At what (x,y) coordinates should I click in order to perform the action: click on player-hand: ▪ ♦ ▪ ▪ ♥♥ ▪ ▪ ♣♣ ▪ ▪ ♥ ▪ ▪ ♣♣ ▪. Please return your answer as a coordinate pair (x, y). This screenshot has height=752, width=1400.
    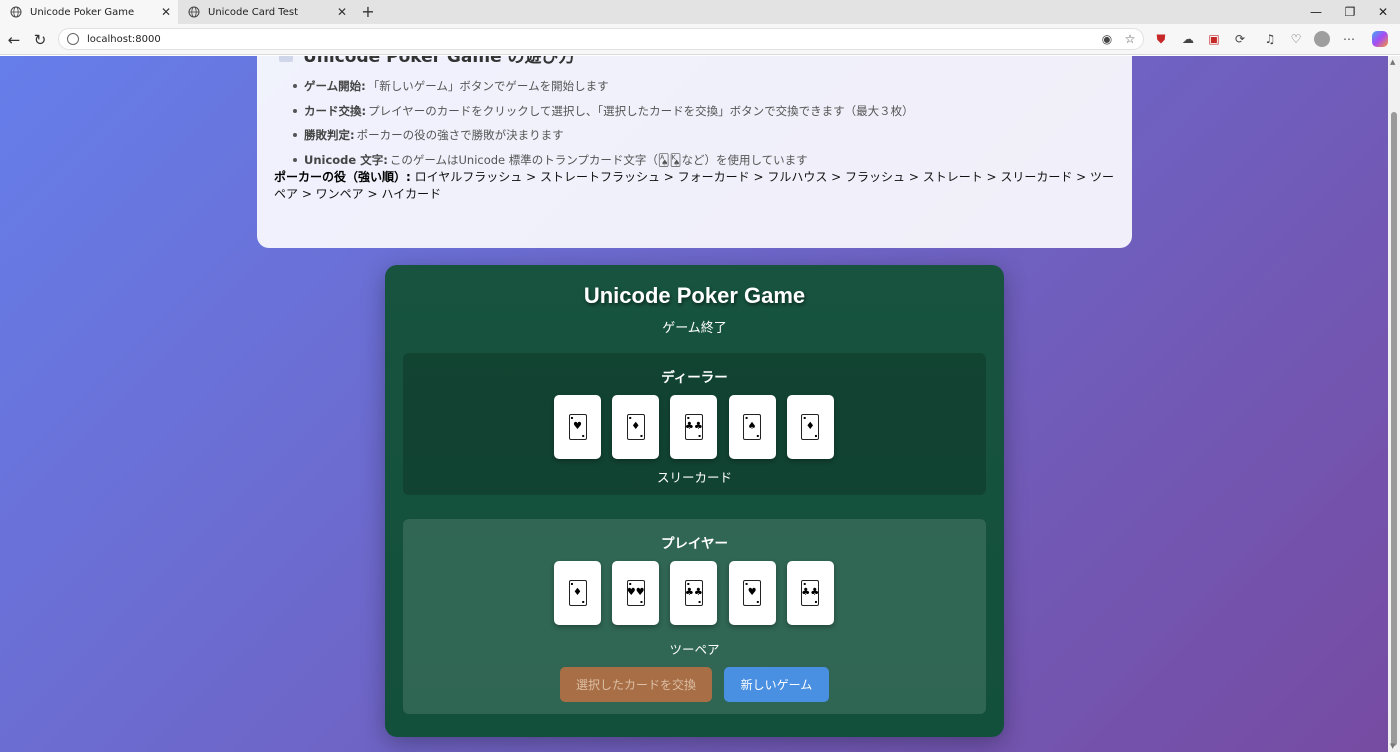
    Looking at the image, I should click on (694, 593).